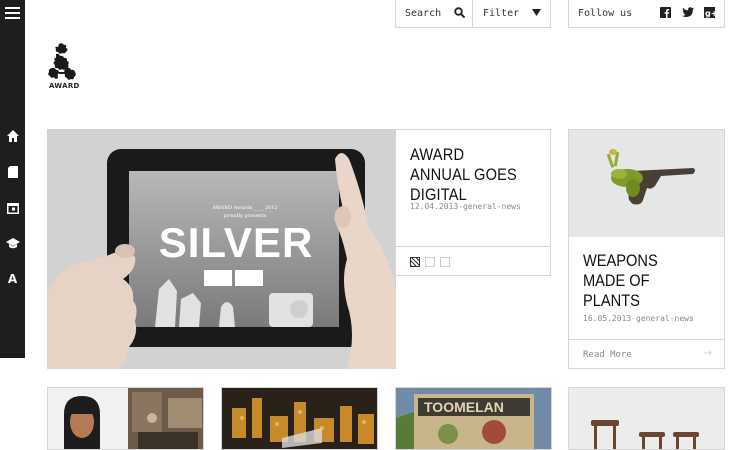 This screenshot has width=750, height=450. What do you see at coordinates (465, 206) in the screenshot?
I see `hero-meta: 12.04.2013-general-news` at bounding box center [465, 206].